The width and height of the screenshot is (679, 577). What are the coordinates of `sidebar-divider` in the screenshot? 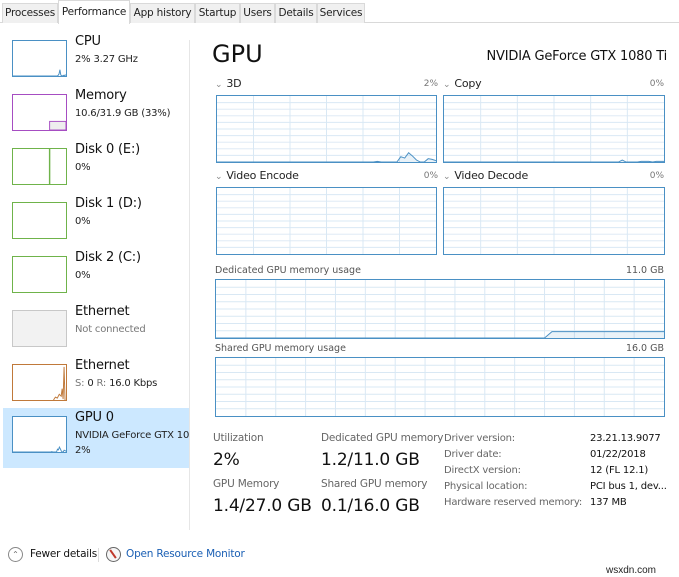 It's located at (189, 285).